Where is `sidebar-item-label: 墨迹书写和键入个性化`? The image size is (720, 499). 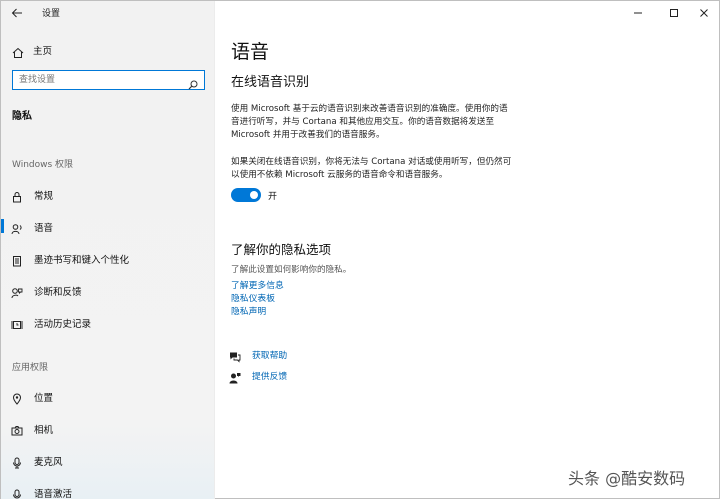
sidebar-item-label: 墨迹书写和键入个性化 is located at coordinates (82, 260).